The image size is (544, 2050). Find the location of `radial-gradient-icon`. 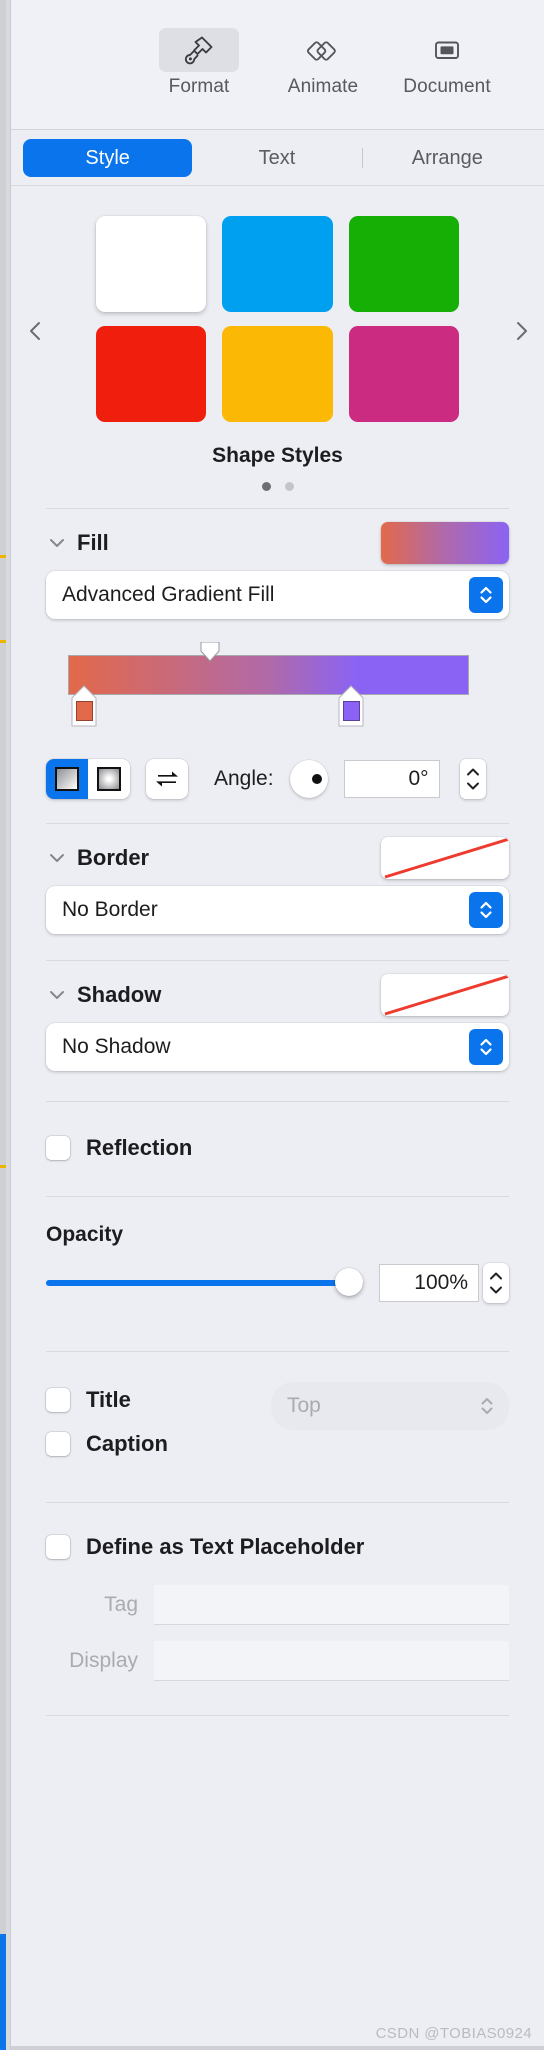

radial-gradient-icon is located at coordinates (109, 779).